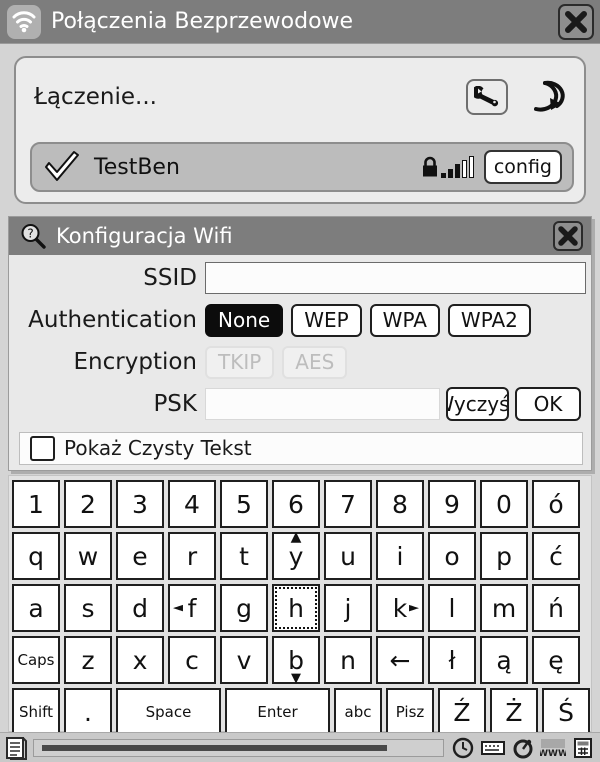 The width and height of the screenshot is (600, 762). Describe the element at coordinates (322, 404) in the screenshot. I see `psk-input` at that location.